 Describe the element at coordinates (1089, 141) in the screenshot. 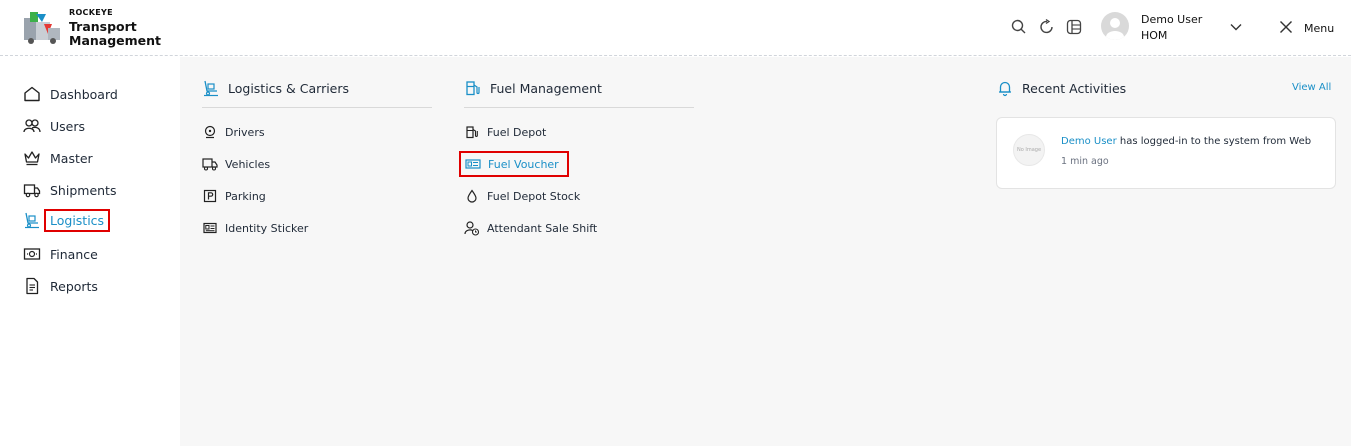

I see `activity-user-link: Demo User` at that location.